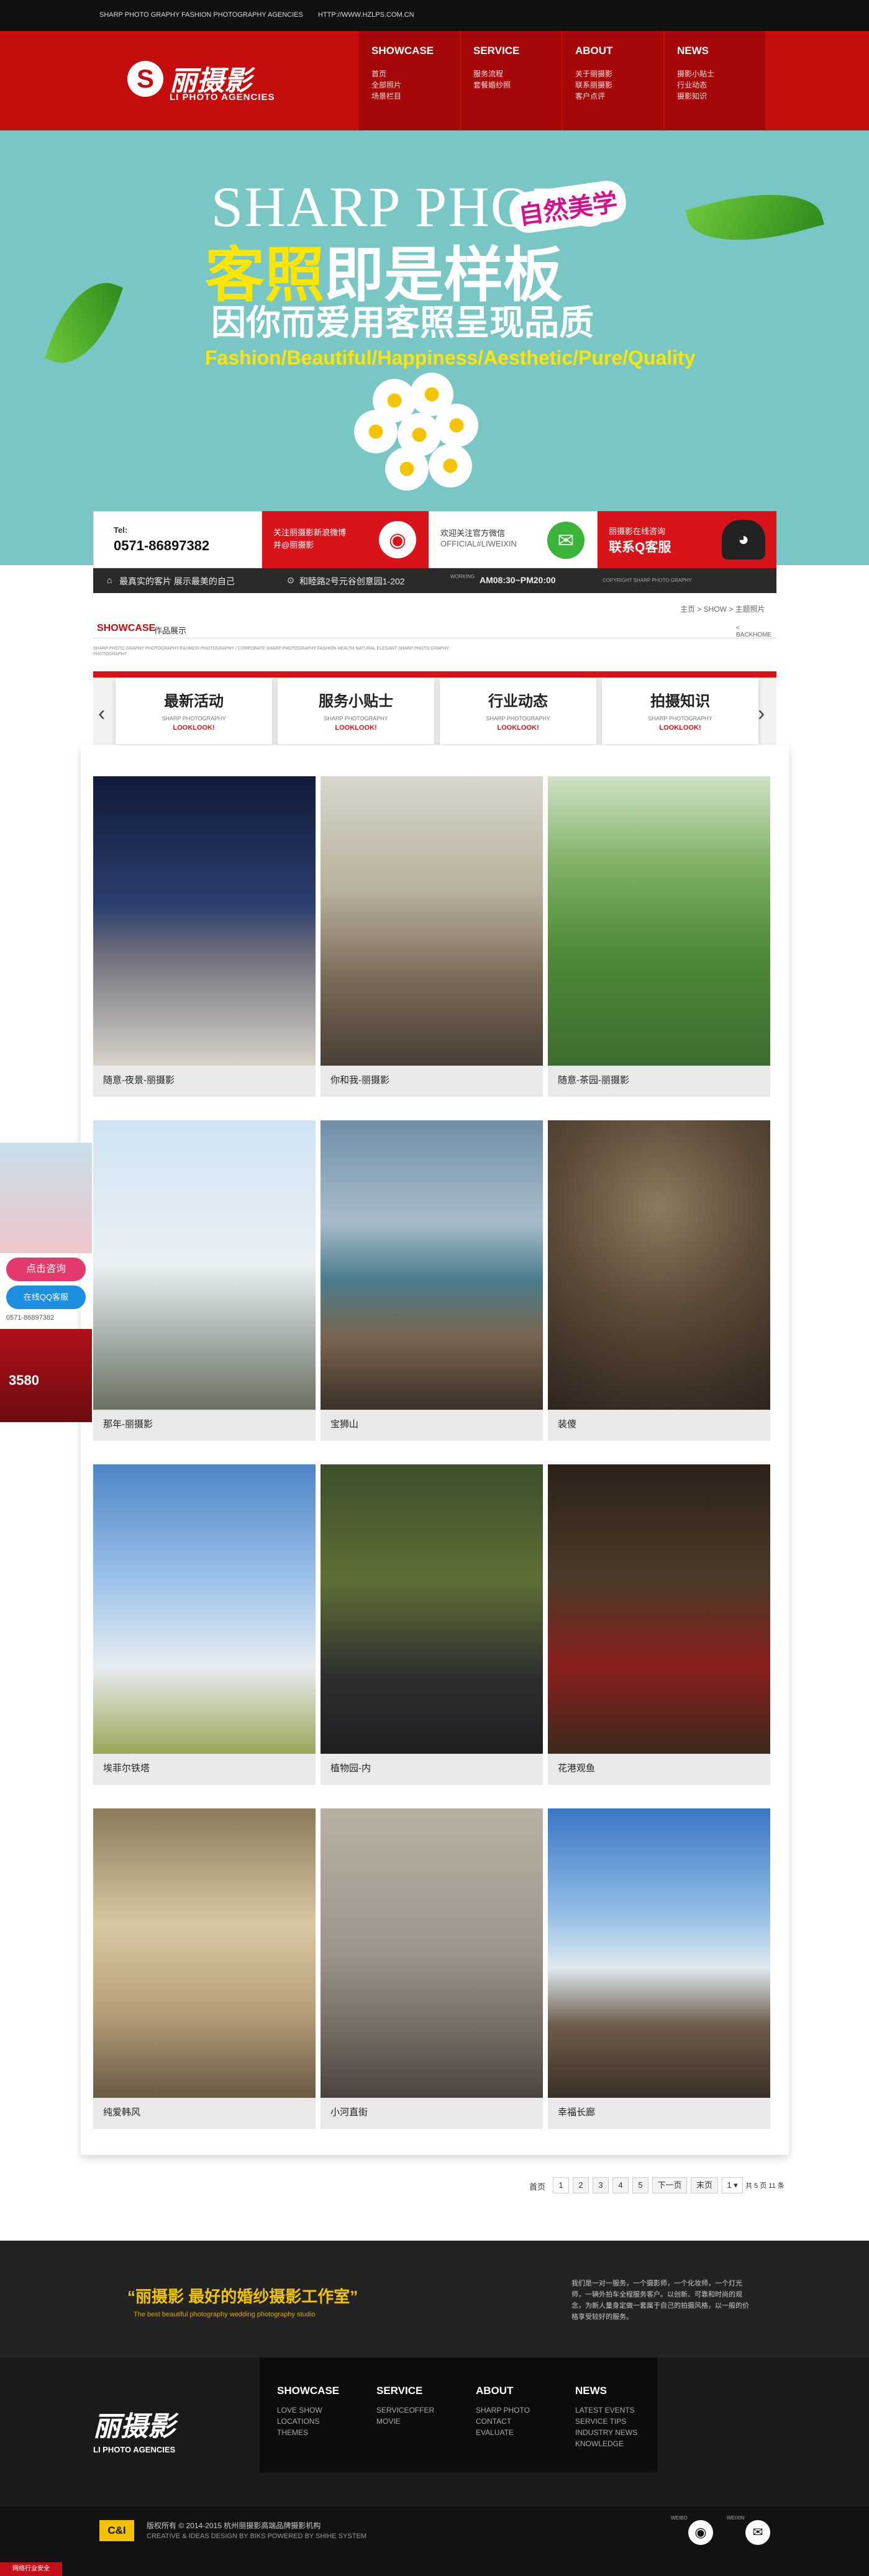  Describe the element at coordinates (600, 2421) in the screenshot. I see `footer-link: SERVICE TIPS` at that location.